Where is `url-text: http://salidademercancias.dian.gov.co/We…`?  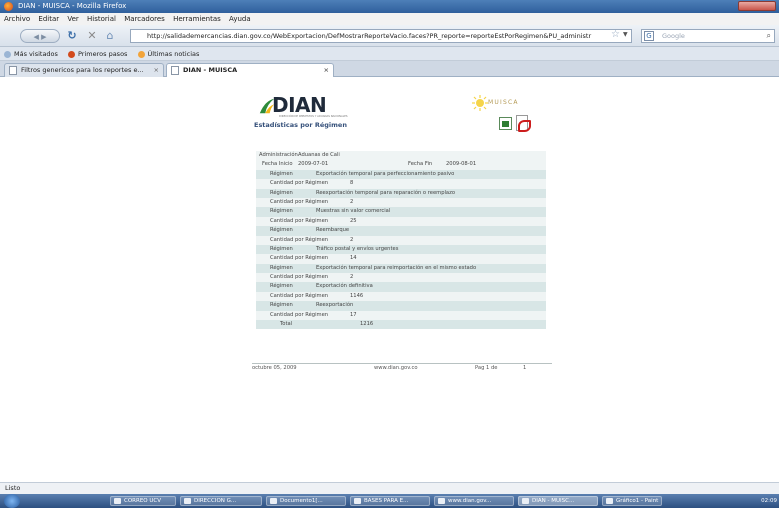 url-text: http://salidademercancias.dian.gov.co/We… is located at coordinates (369, 36).